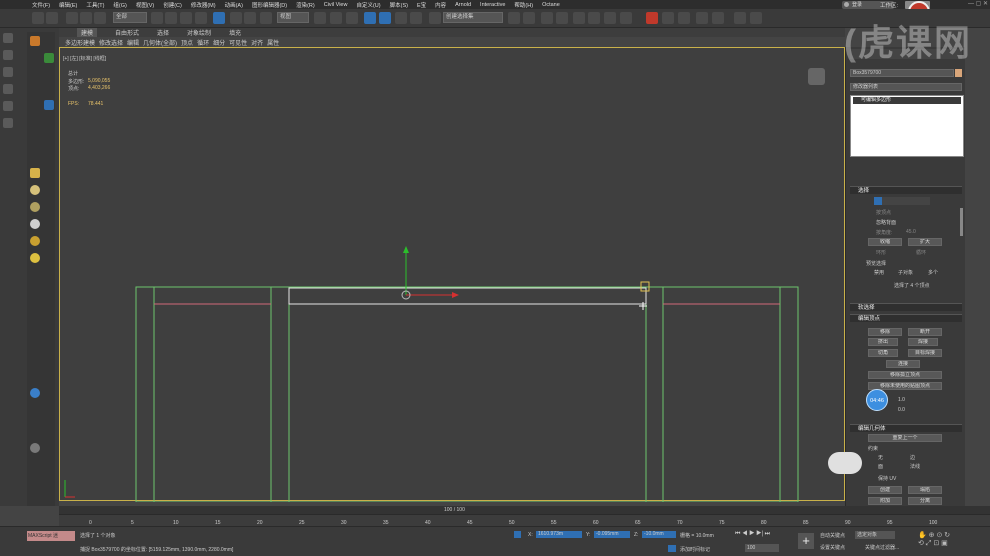 The width and height of the screenshot is (990, 556). What do you see at coordinates (925, 242) in the screenshot?
I see `grow-button: 扩大` at bounding box center [925, 242].